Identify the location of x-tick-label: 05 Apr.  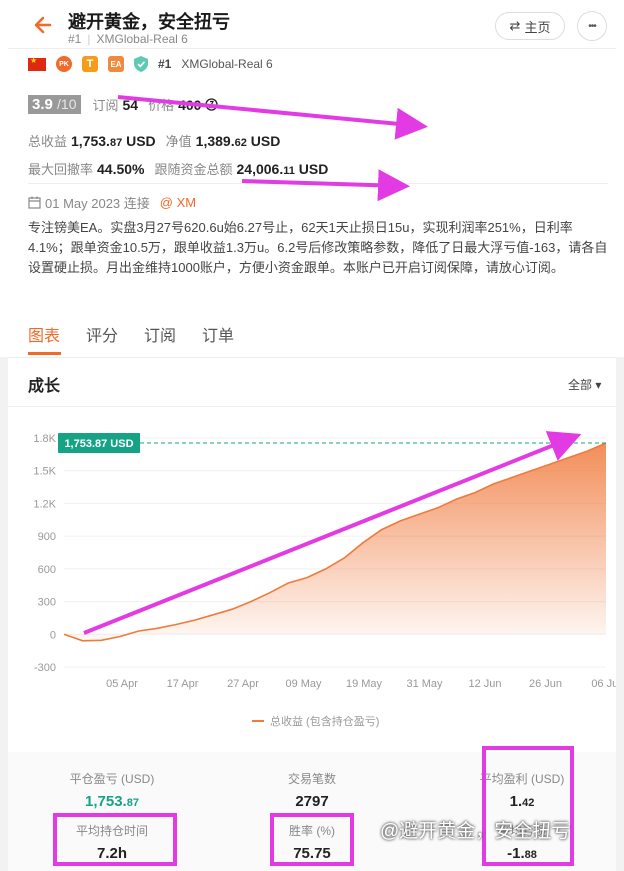
(122, 684).